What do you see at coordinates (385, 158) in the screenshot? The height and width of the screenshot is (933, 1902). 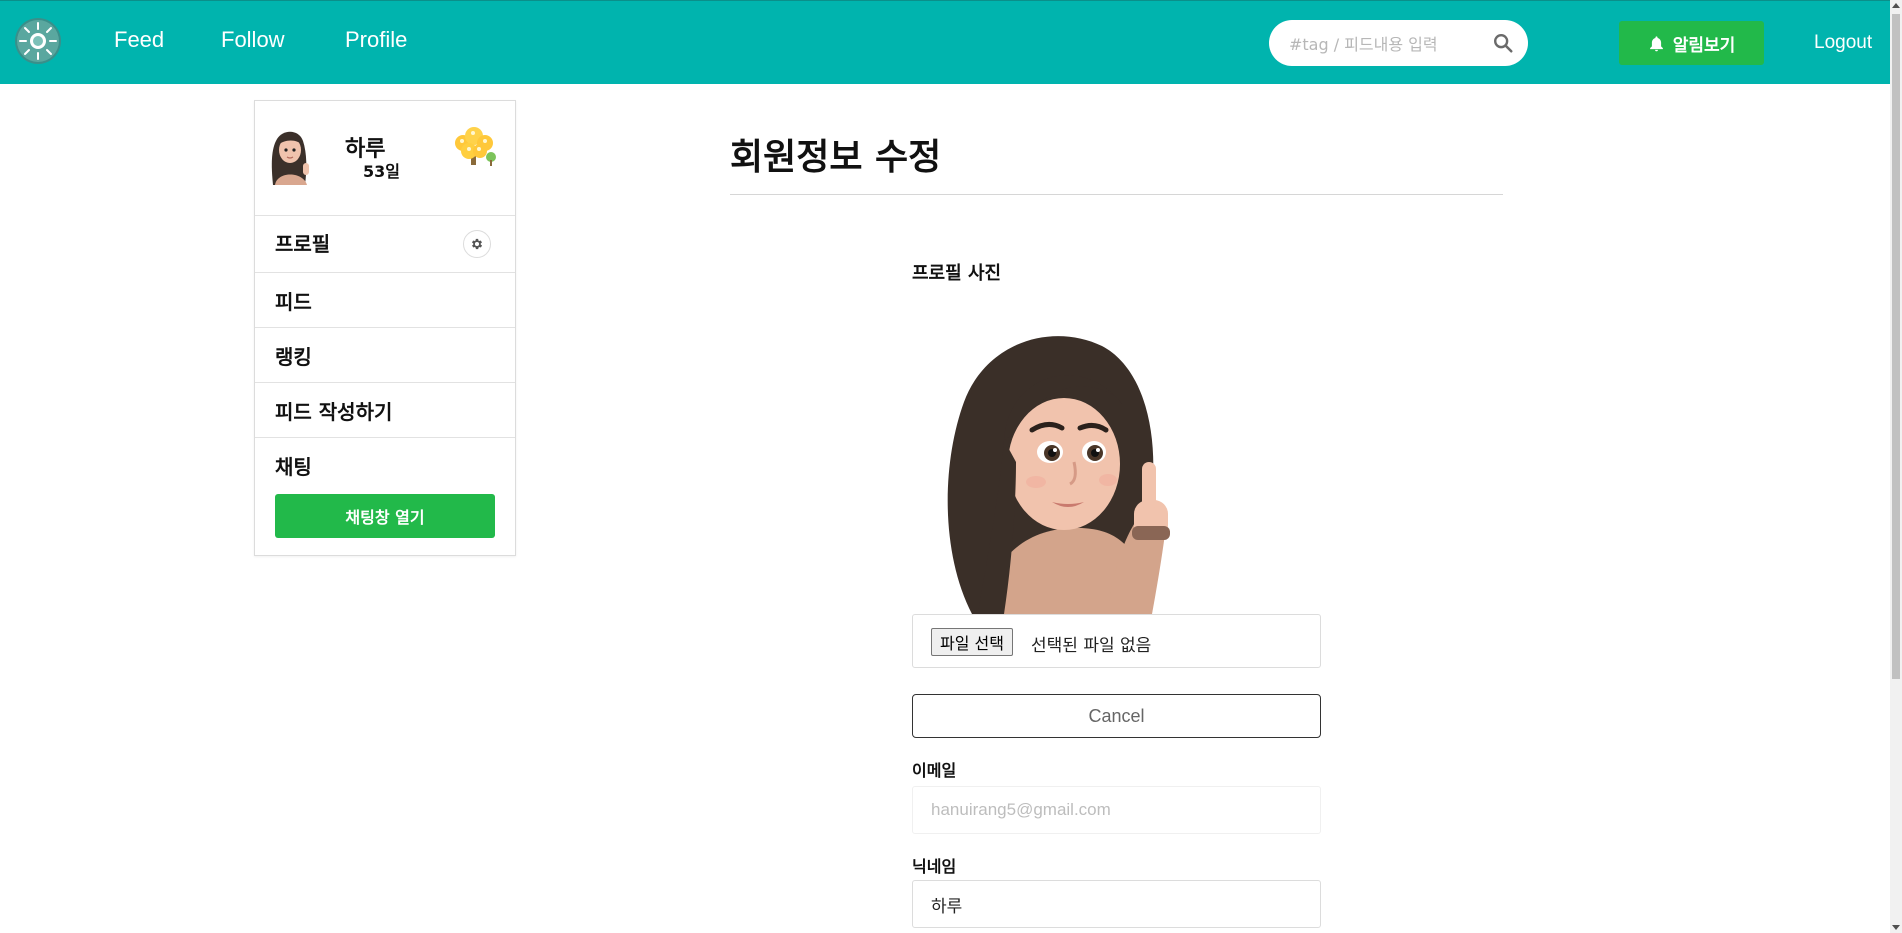 I see `sidebar-profile-header: 하루 53일` at bounding box center [385, 158].